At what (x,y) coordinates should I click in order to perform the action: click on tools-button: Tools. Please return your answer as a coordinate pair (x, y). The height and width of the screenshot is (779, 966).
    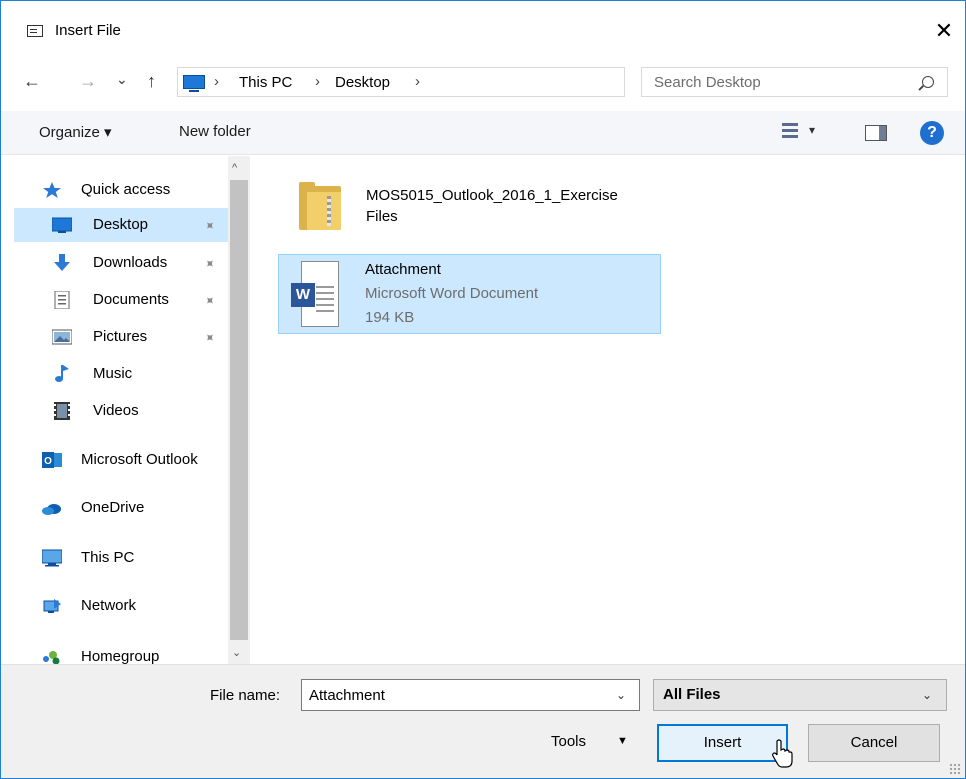
    Looking at the image, I should click on (568, 741).